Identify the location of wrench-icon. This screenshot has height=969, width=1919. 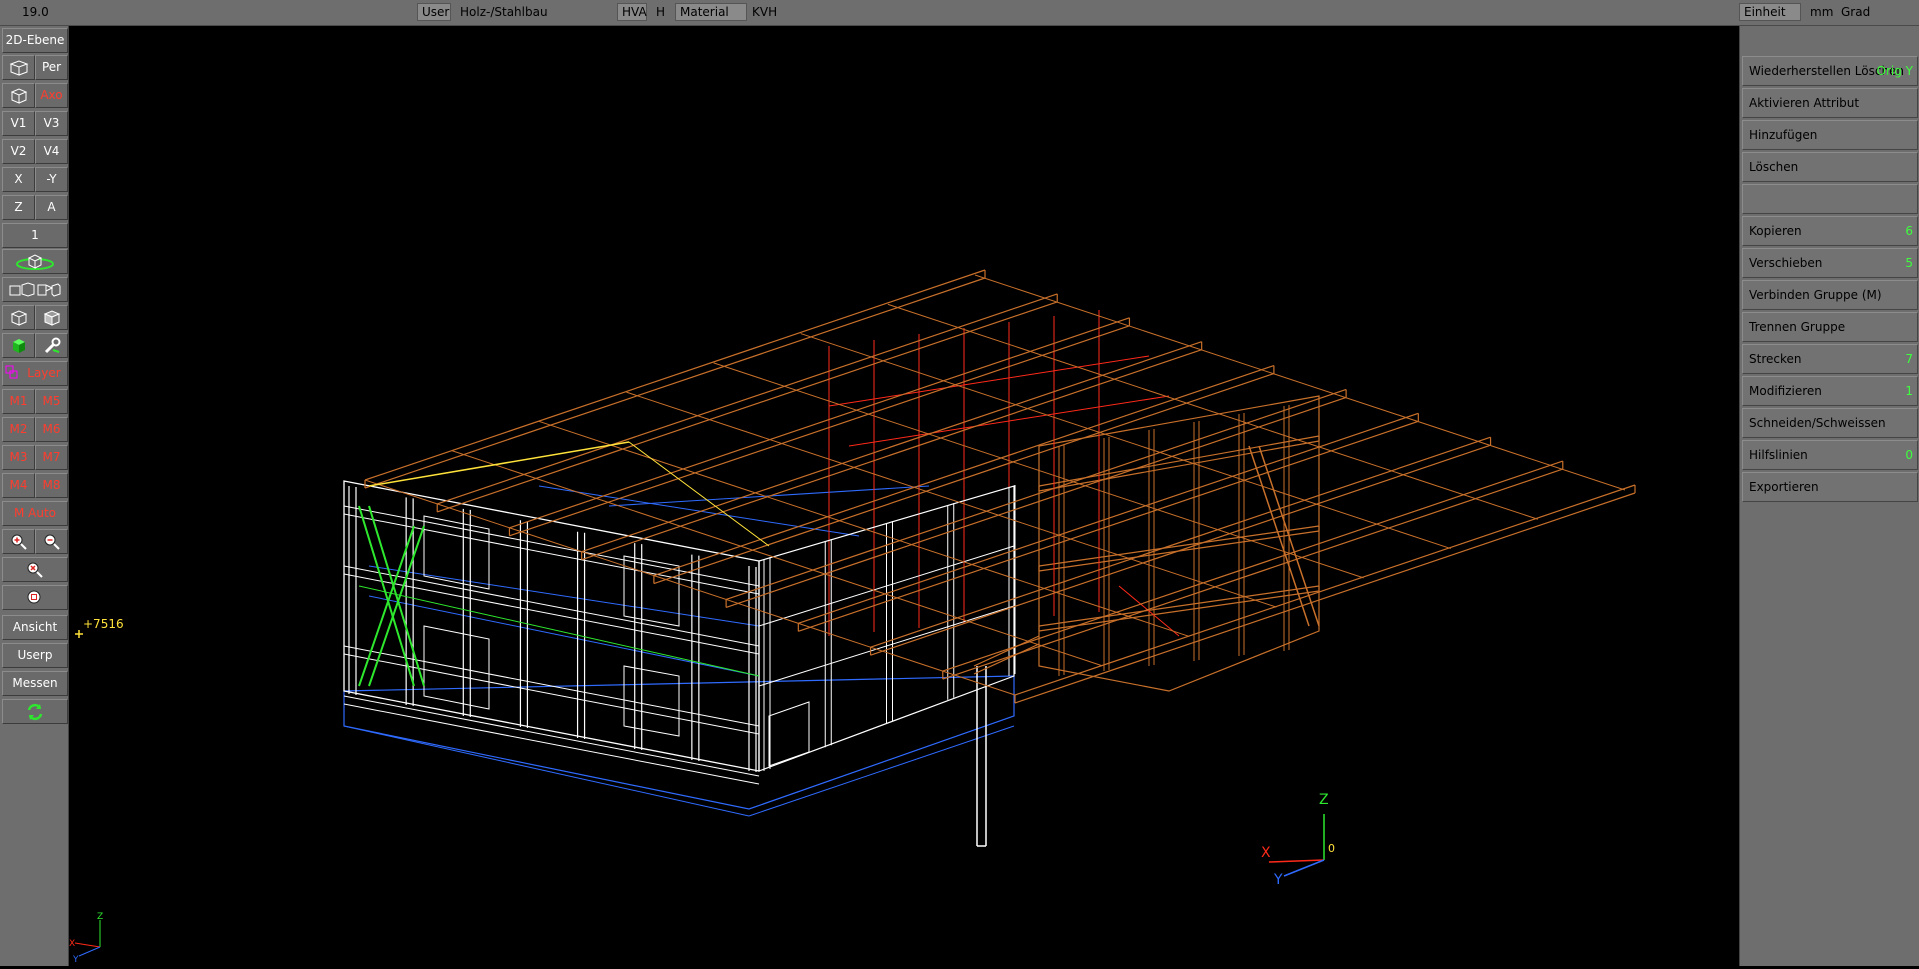
(52, 345).